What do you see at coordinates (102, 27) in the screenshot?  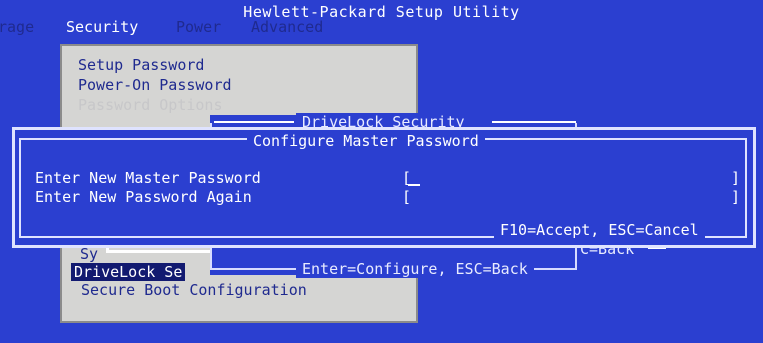 I see `menu-security: Security` at bounding box center [102, 27].